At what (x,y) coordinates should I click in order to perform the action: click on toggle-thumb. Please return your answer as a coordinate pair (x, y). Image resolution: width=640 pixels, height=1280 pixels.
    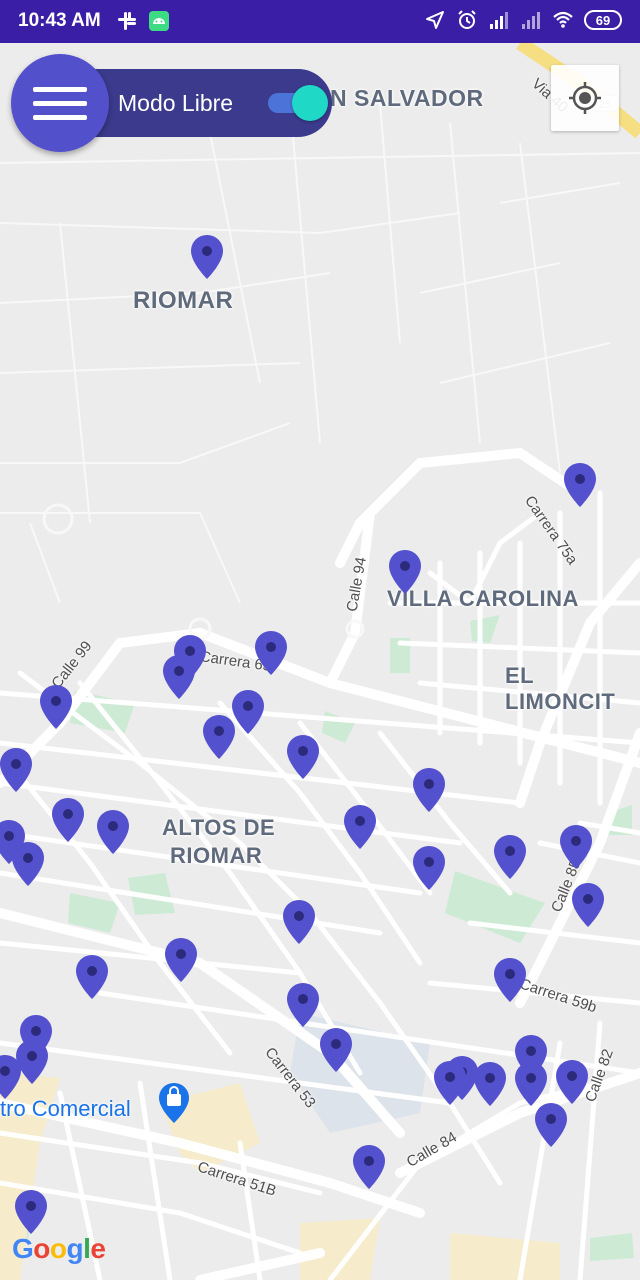
    Looking at the image, I should click on (310, 103).